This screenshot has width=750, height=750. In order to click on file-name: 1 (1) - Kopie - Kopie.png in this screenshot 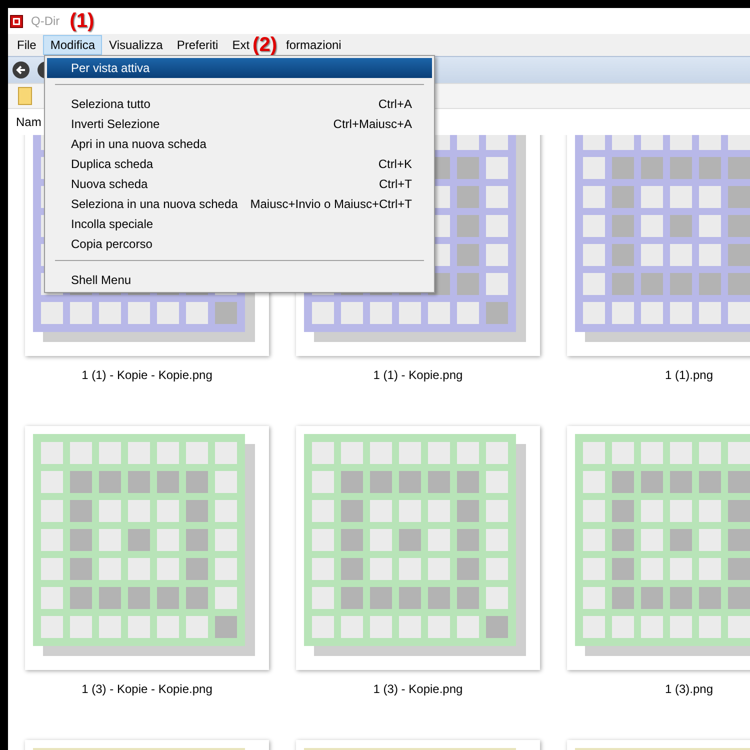, I will do `click(147, 375)`.